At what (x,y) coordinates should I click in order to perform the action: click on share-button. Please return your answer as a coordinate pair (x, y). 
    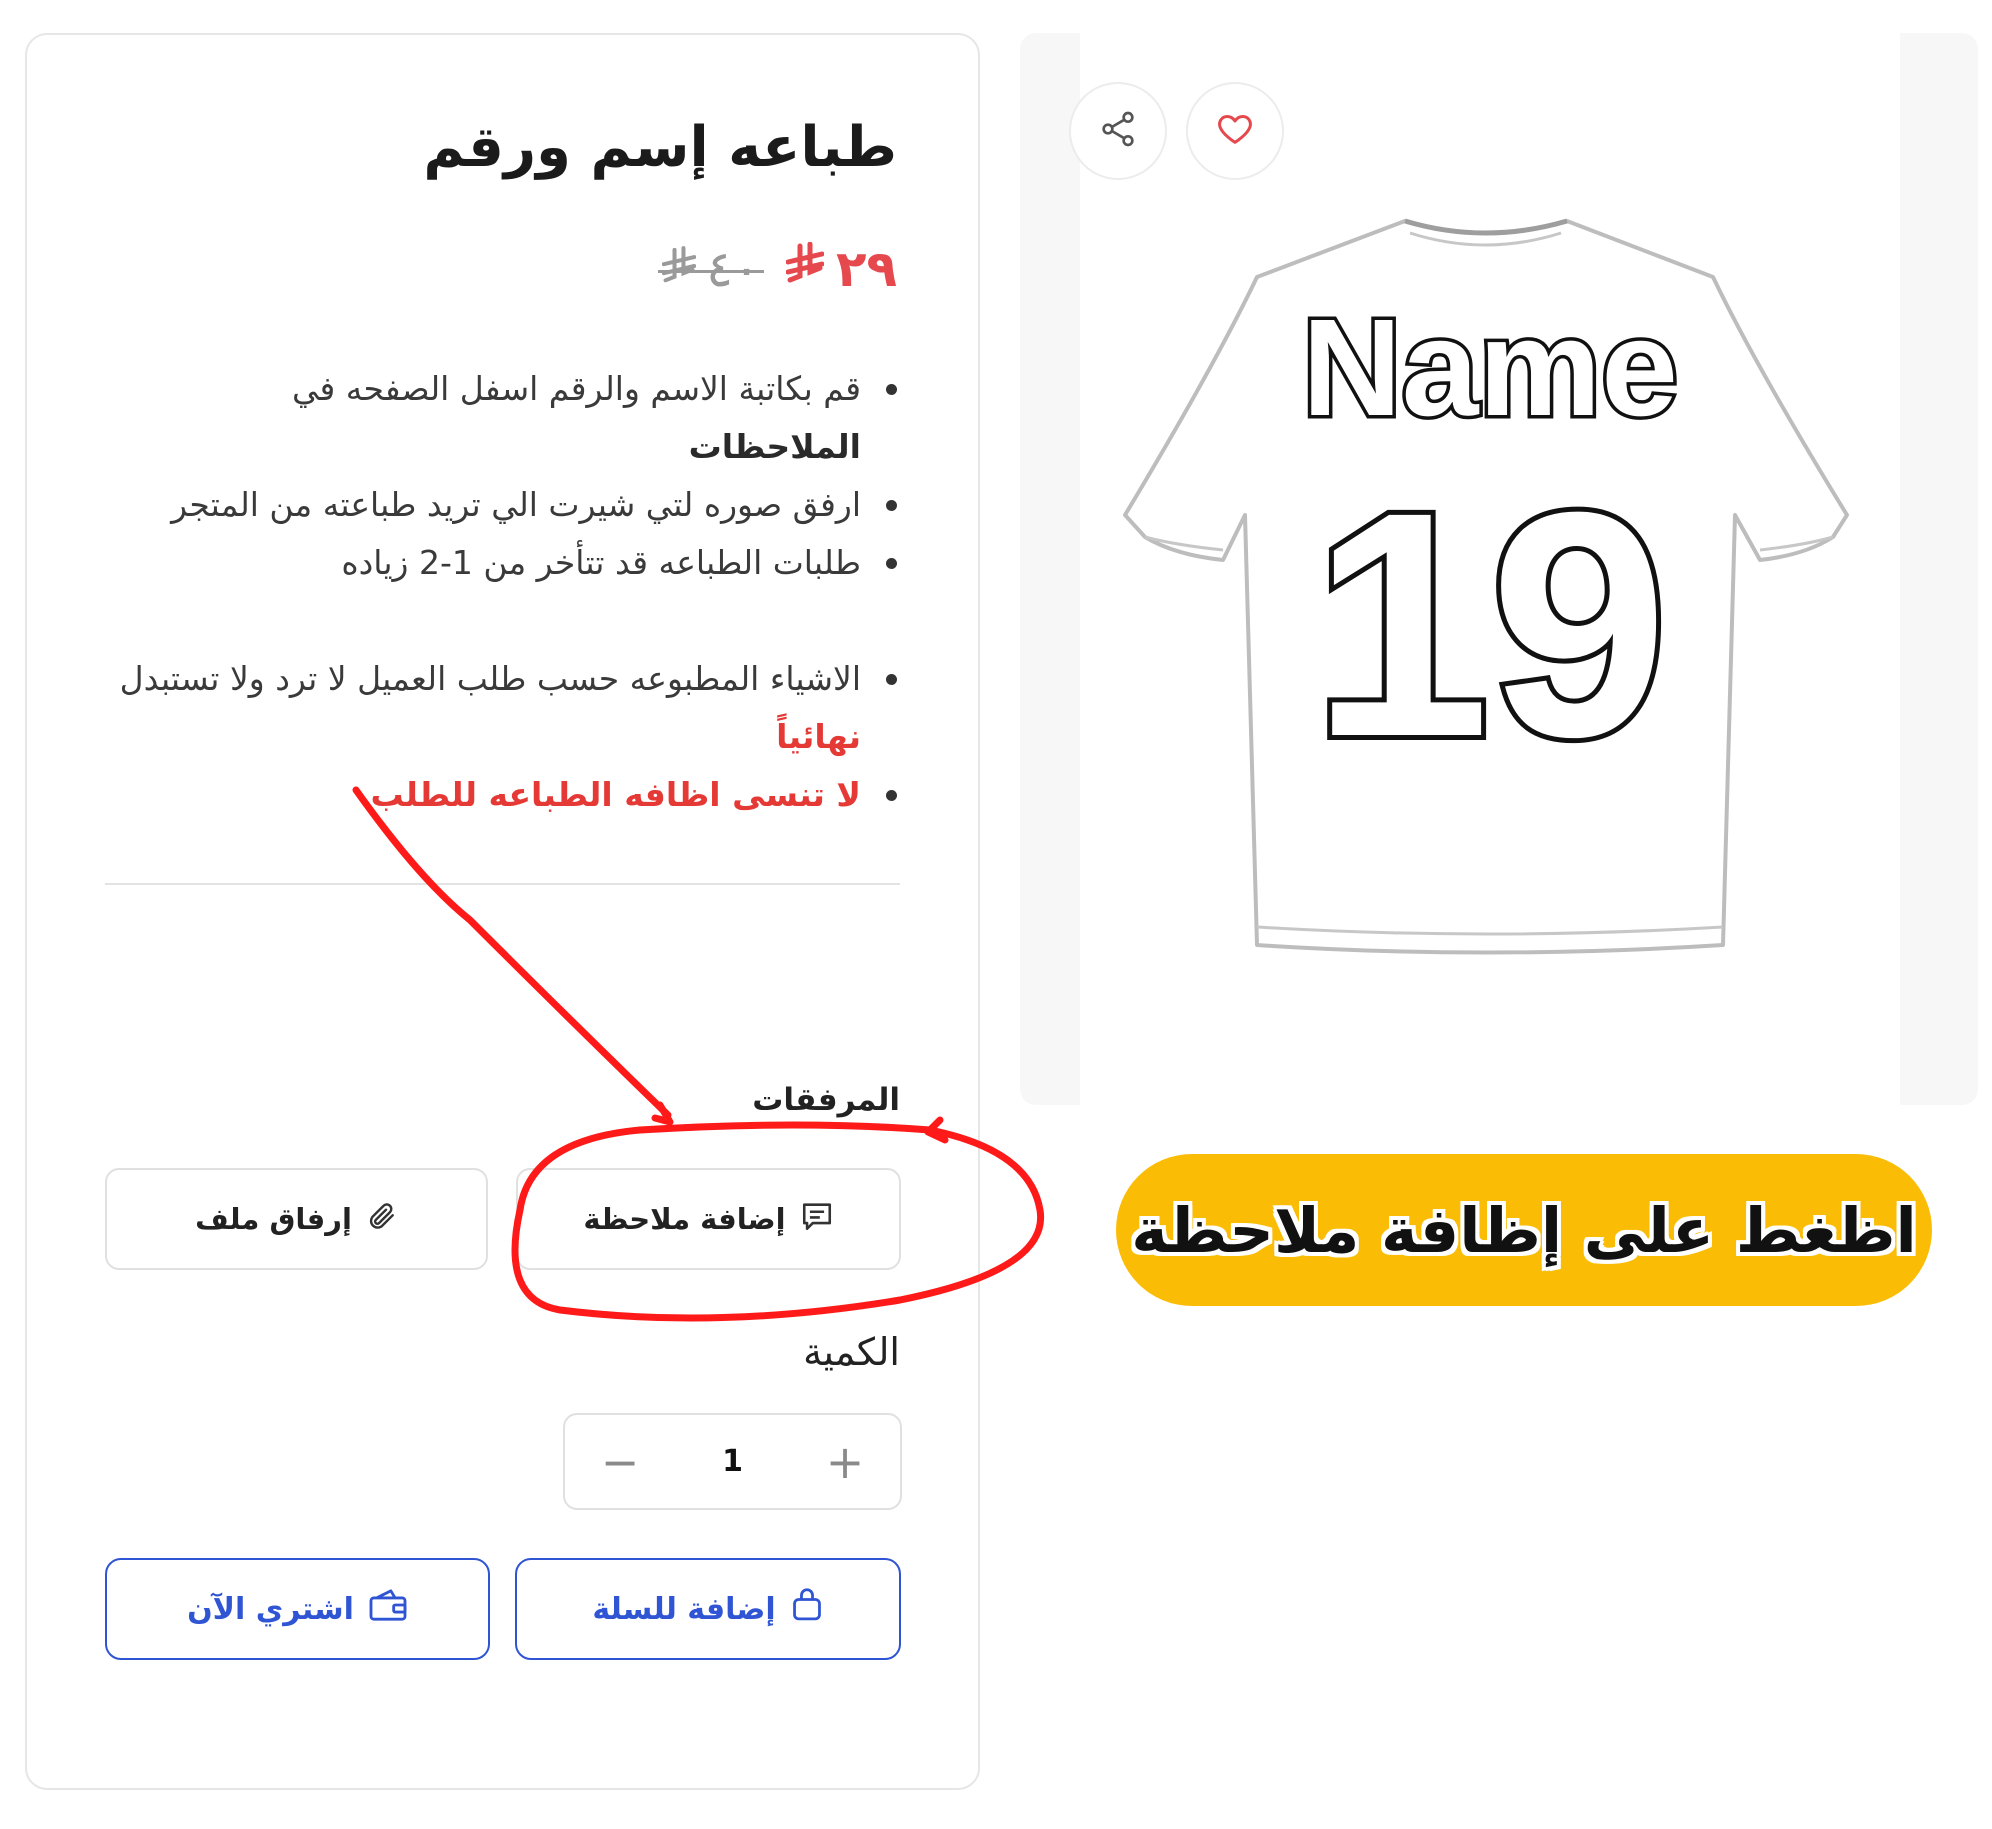
    Looking at the image, I should click on (1118, 131).